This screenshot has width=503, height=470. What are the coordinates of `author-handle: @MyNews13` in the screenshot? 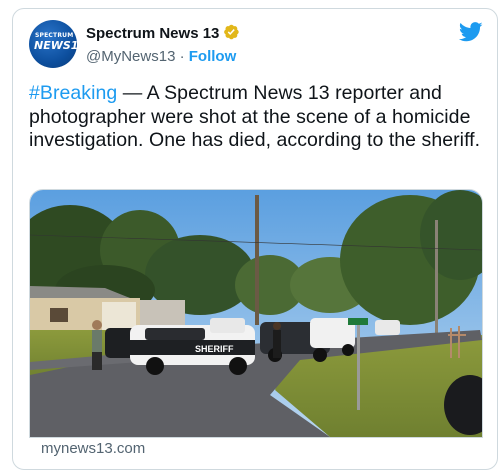 It's located at (130, 56).